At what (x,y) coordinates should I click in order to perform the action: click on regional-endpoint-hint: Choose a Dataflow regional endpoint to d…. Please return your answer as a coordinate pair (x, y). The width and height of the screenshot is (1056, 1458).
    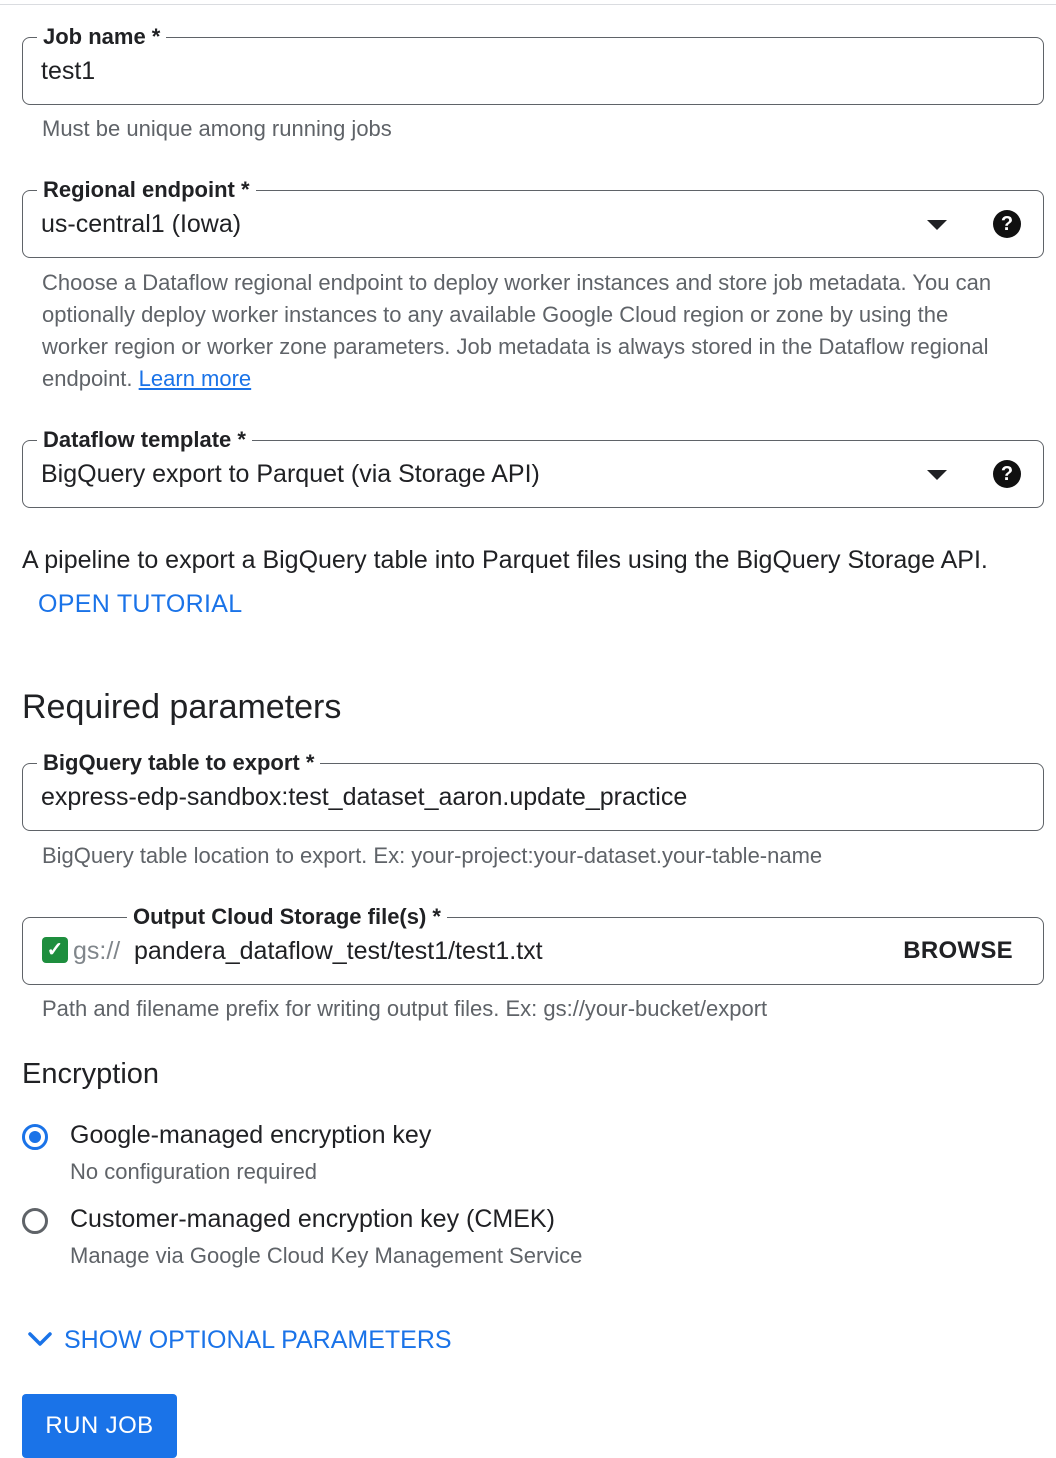
    Looking at the image, I should click on (522, 331).